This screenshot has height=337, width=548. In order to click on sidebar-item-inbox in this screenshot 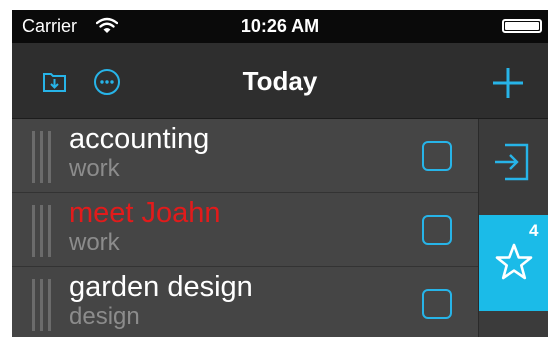, I will do `click(513, 167)`.